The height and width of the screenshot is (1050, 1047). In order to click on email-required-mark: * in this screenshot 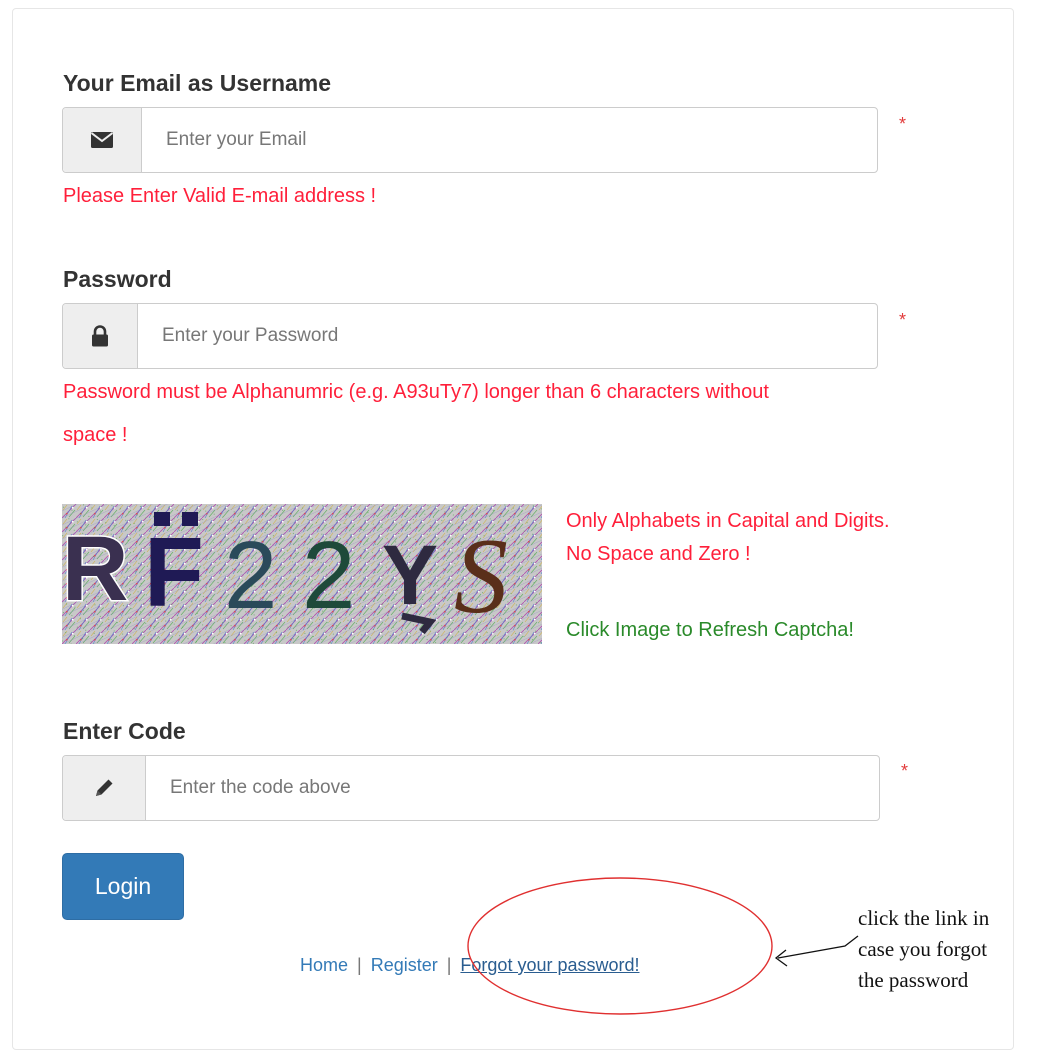, I will do `click(903, 124)`.